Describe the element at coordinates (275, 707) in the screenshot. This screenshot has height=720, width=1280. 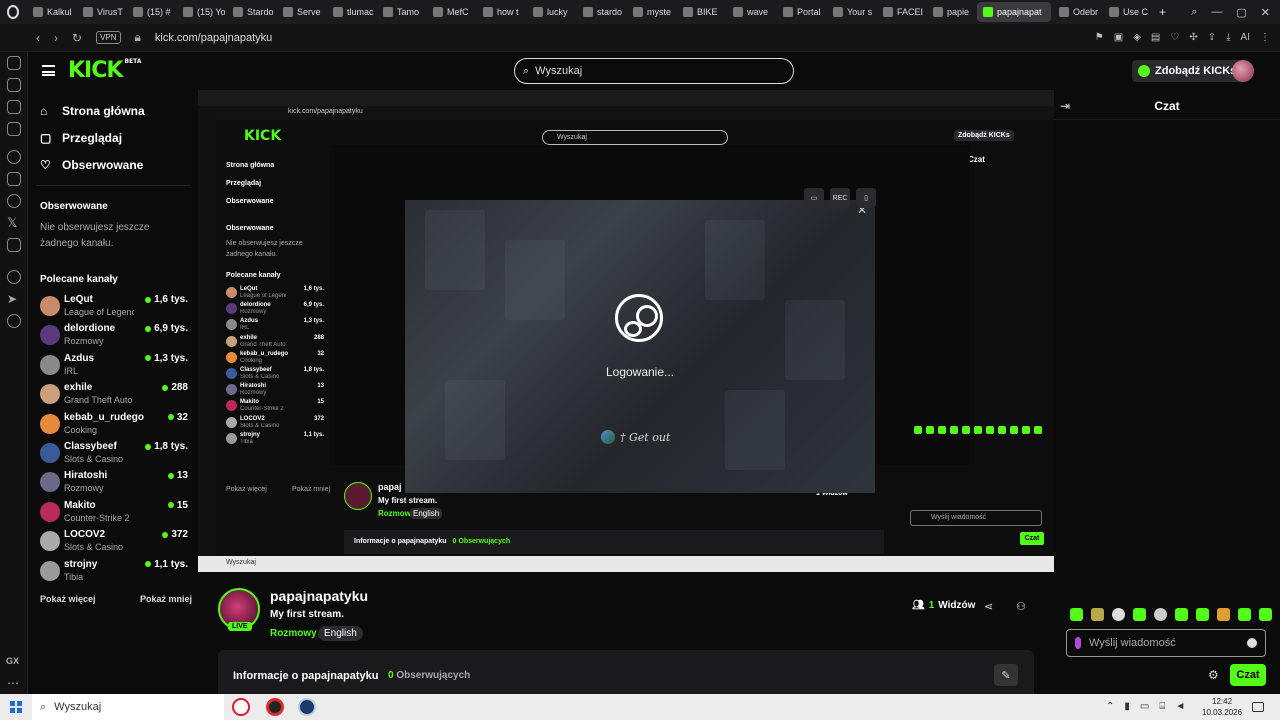
I see `app-icon` at that location.